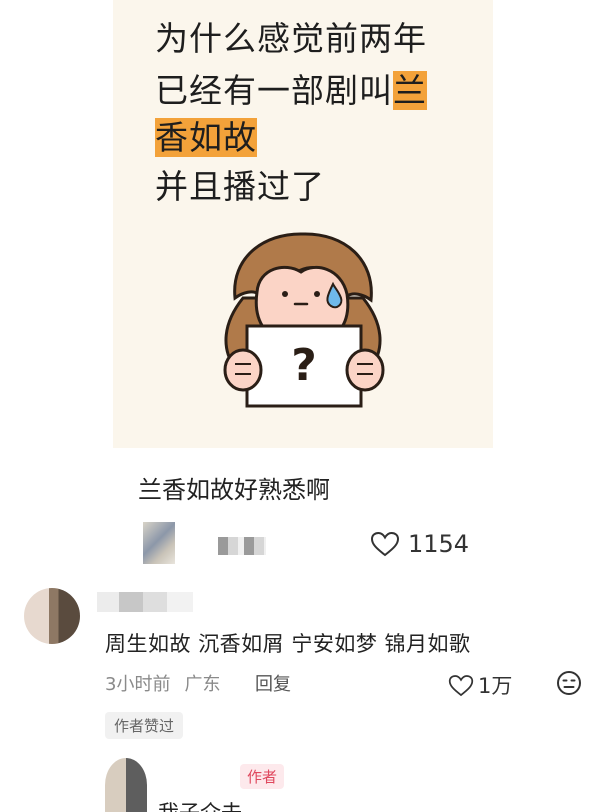  I want to click on post-like-count: 1154, so click(439, 544).